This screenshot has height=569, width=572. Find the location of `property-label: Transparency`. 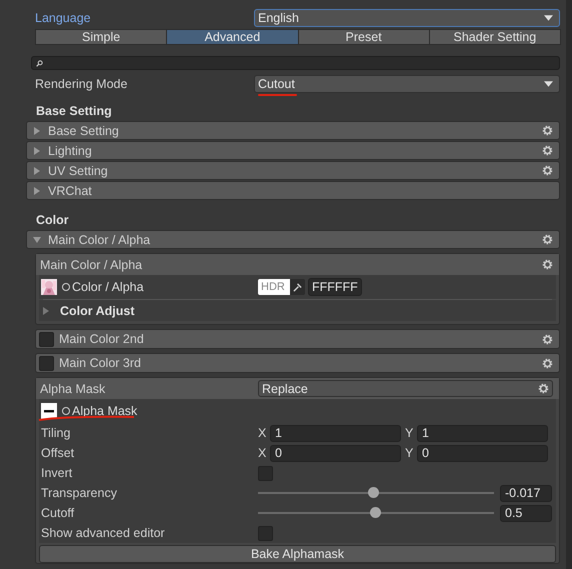

property-label: Transparency is located at coordinates (79, 493).